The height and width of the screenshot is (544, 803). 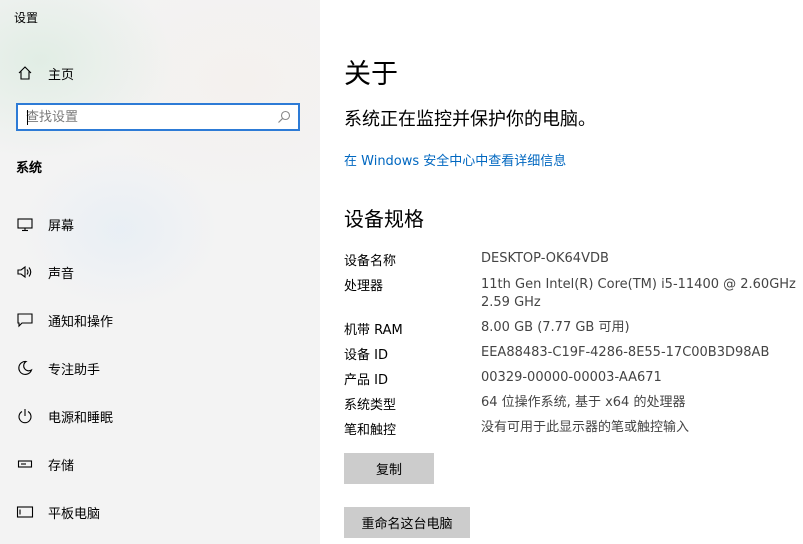 What do you see at coordinates (384, 219) in the screenshot?
I see `device-specs-heading: 设备规格` at bounding box center [384, 219].